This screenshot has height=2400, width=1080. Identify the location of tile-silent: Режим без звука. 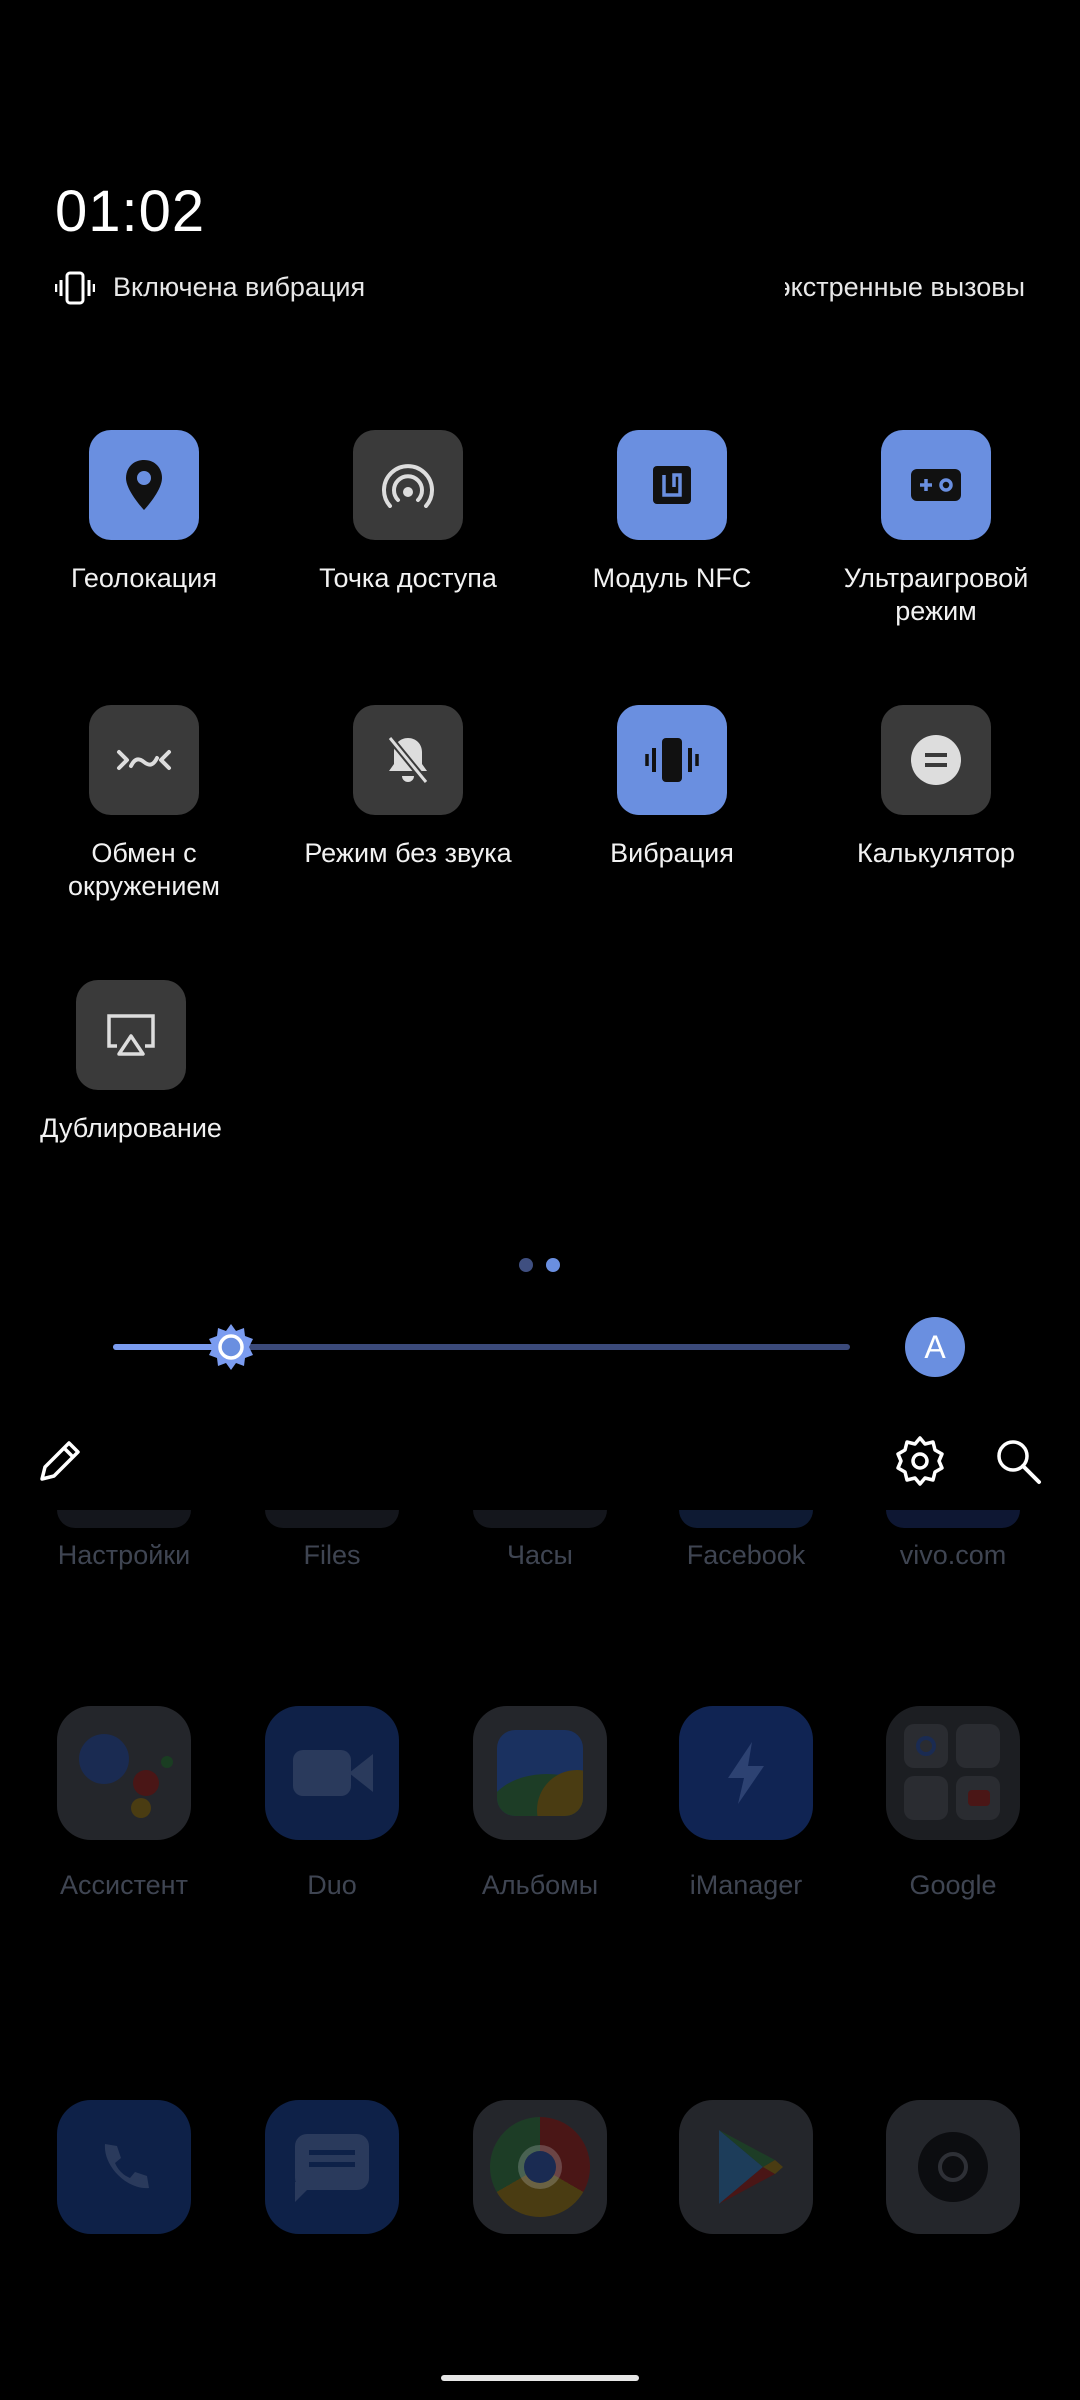
(408, 787).